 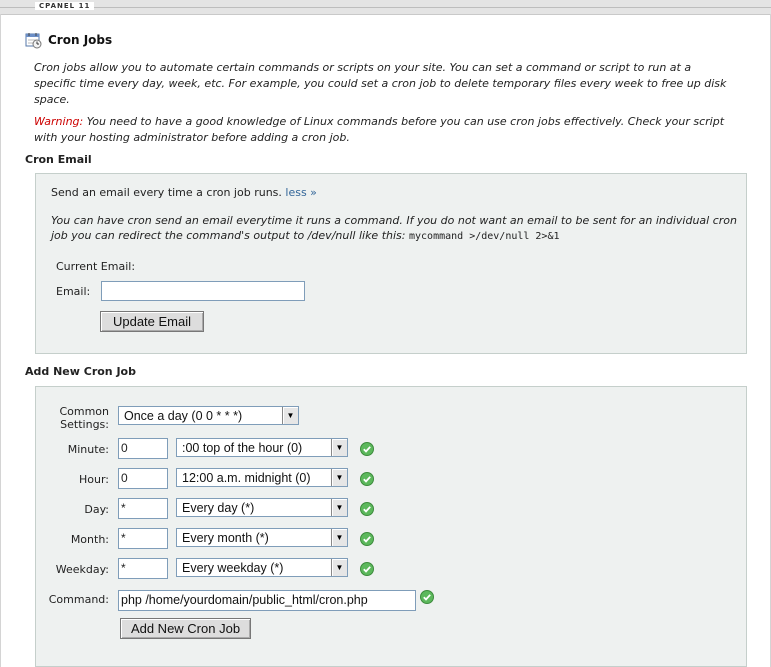 I want to click on minute-input: 0, so click(x=143, y=448).